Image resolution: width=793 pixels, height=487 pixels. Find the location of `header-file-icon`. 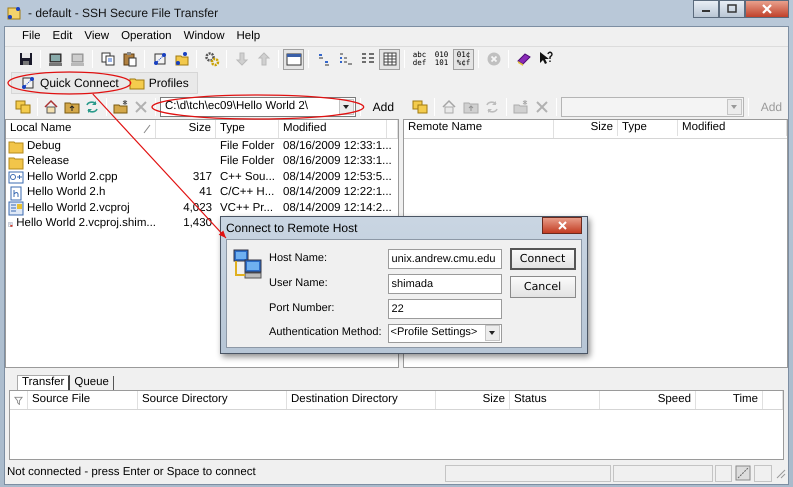

header-file-icon is located at coordinates (16, 193).